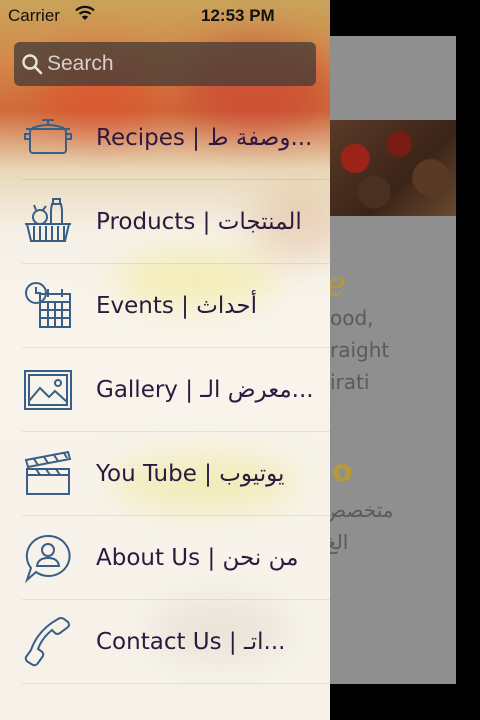 This screenshot has height=720, width=480. Describe the element at coordinates (190, 474) in the screenshot. I see `menu-item-label: You Tube | يوتيوب` at that location.